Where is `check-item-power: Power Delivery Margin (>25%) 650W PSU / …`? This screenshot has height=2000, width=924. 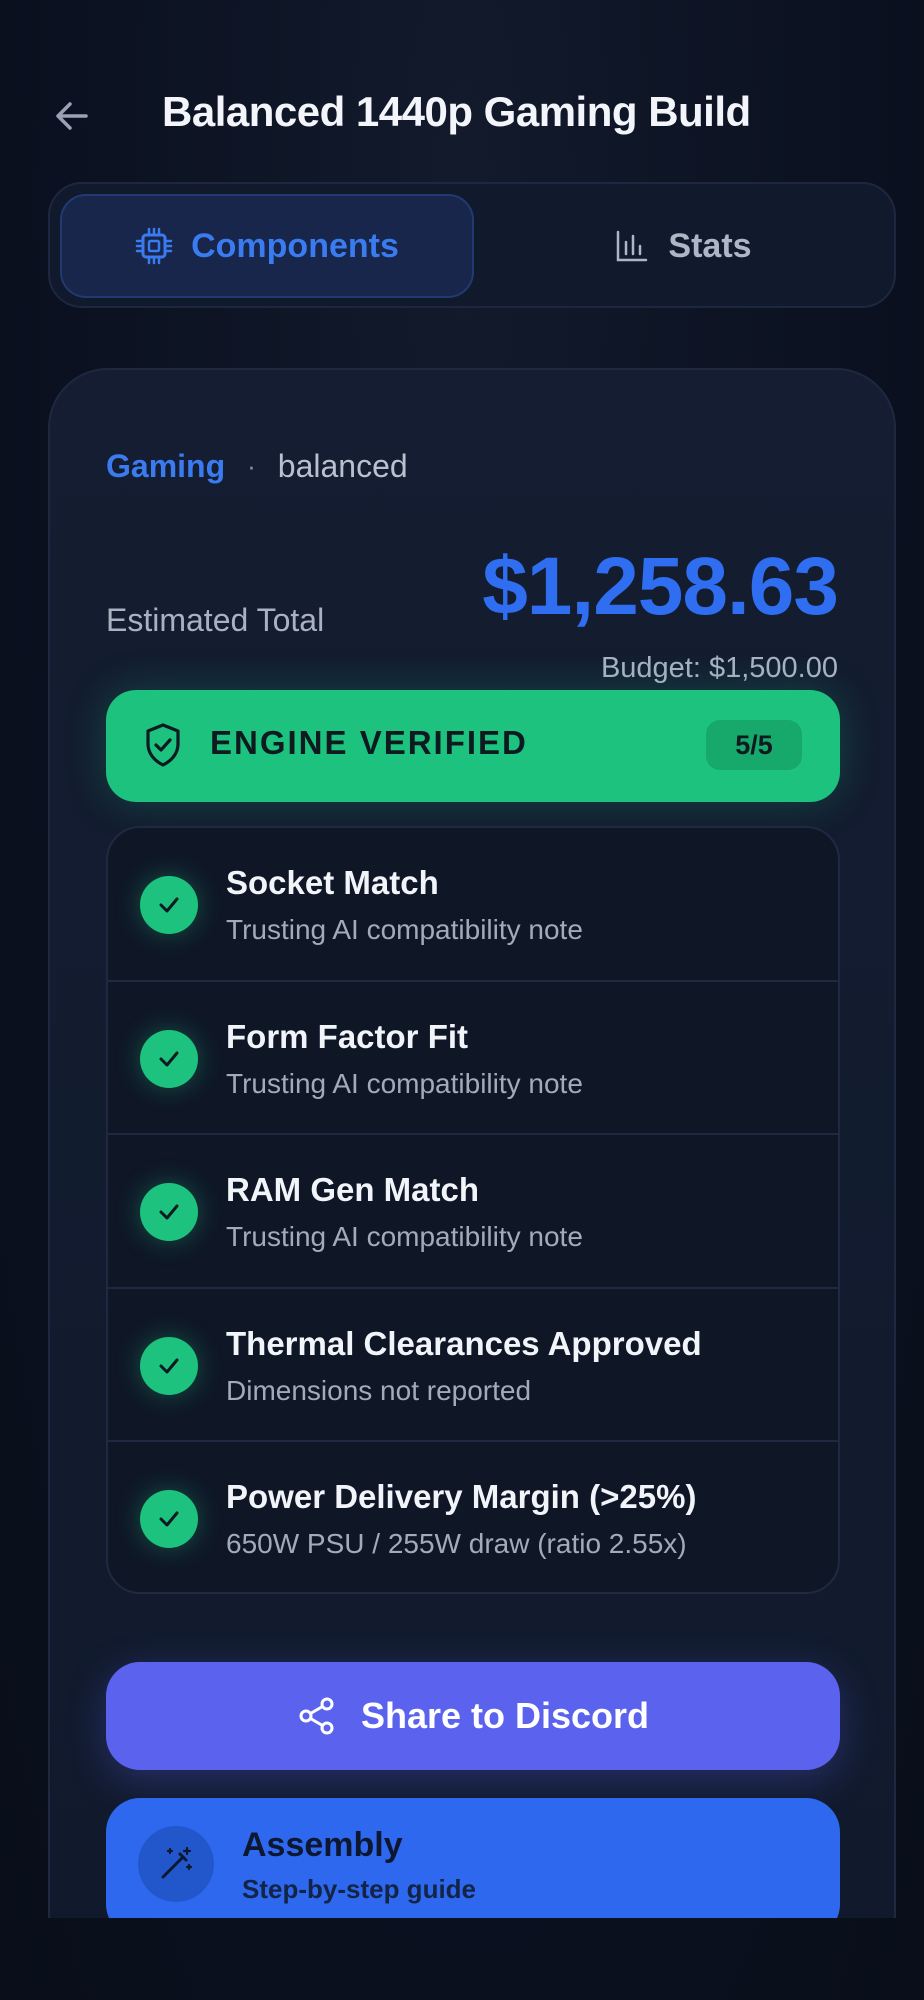
check-item-power: Power Delivery Margin (>25%) 650W PSU / … is located at coordinates (473, 1517).